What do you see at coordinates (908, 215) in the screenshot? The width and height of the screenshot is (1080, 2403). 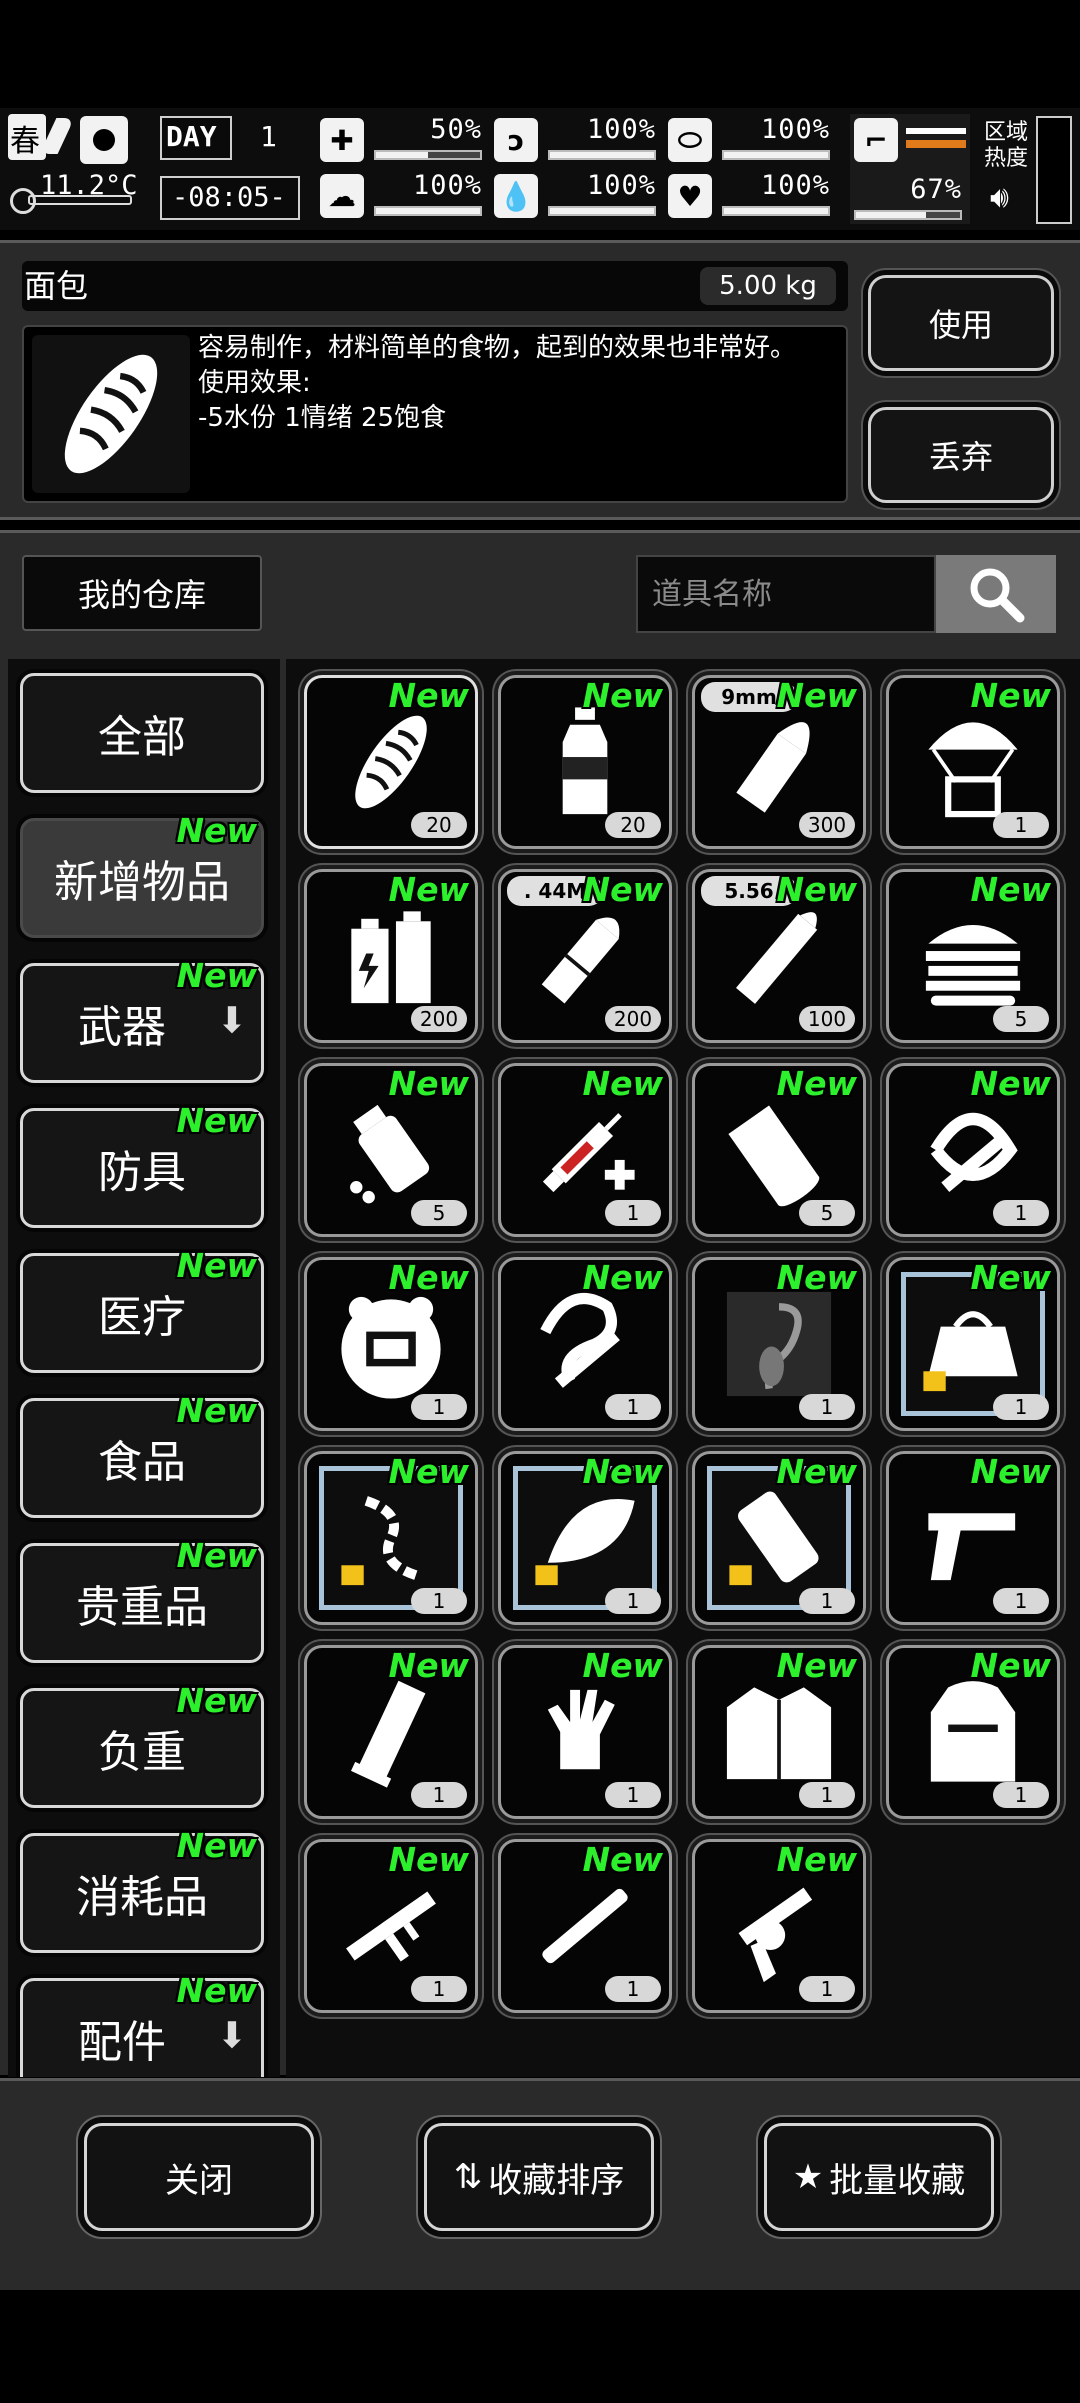 I see `stamina-bar` at bounding box center [908, 215].